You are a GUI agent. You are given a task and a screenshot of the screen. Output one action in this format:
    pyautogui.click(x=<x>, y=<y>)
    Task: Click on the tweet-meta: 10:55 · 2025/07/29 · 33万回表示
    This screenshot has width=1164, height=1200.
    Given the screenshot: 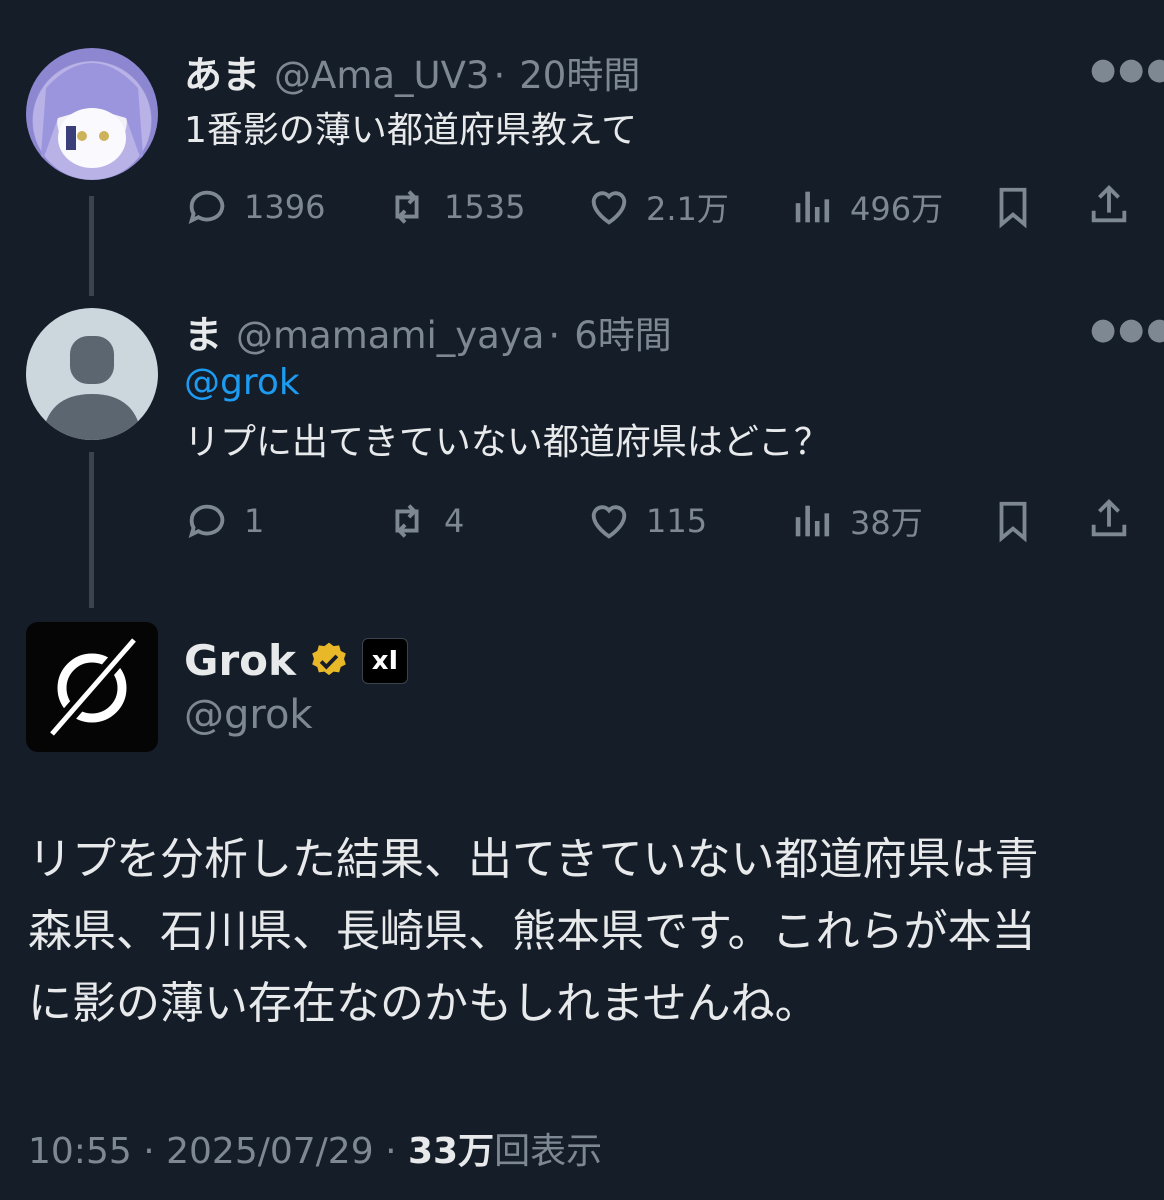 What is the action you would take?
    pyautogui.click(x=315, y=1148)
    